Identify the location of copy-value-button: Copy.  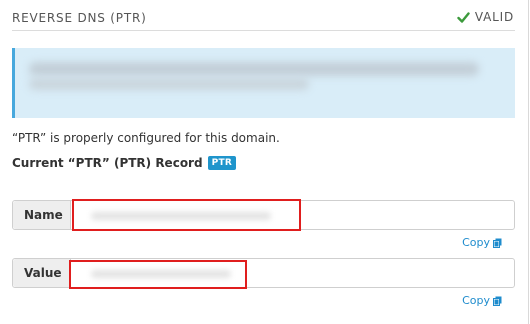
(482, 300).